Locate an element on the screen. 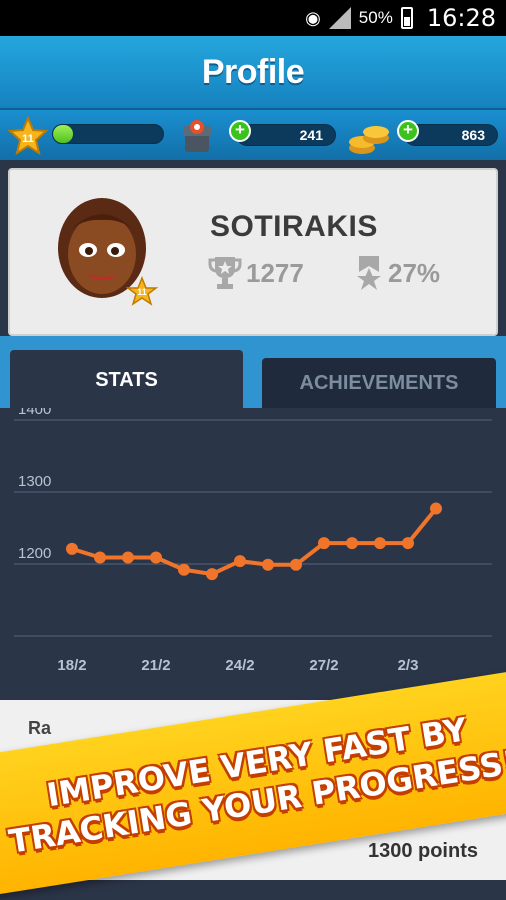 The image size is (506, 900). x-tick-label: 18/2 is located at coordinates (71, 665).